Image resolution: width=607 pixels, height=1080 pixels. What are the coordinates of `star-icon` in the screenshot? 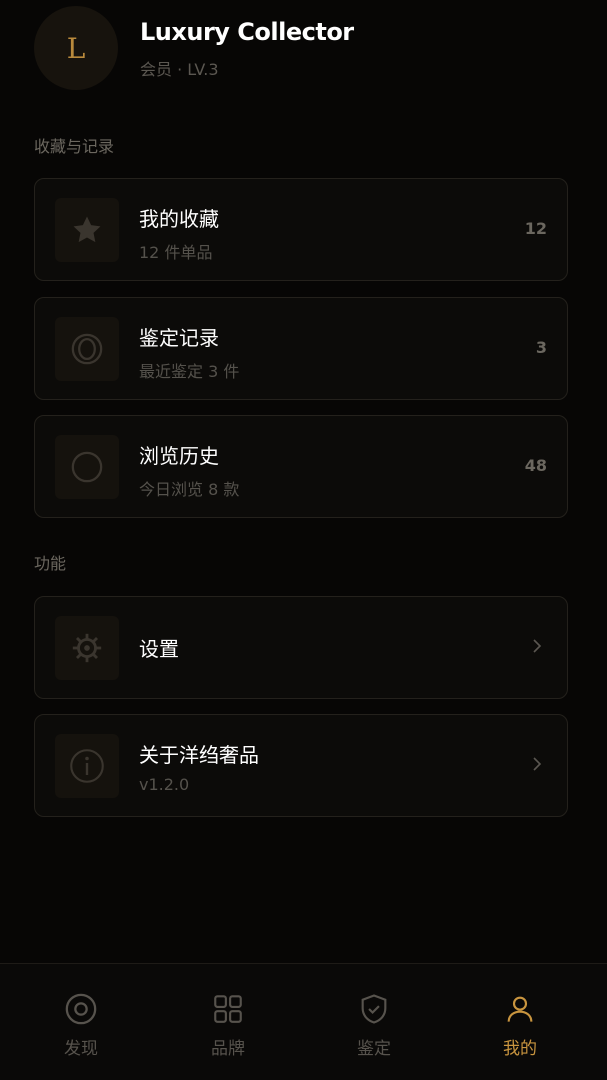 It's located at (87, 229).